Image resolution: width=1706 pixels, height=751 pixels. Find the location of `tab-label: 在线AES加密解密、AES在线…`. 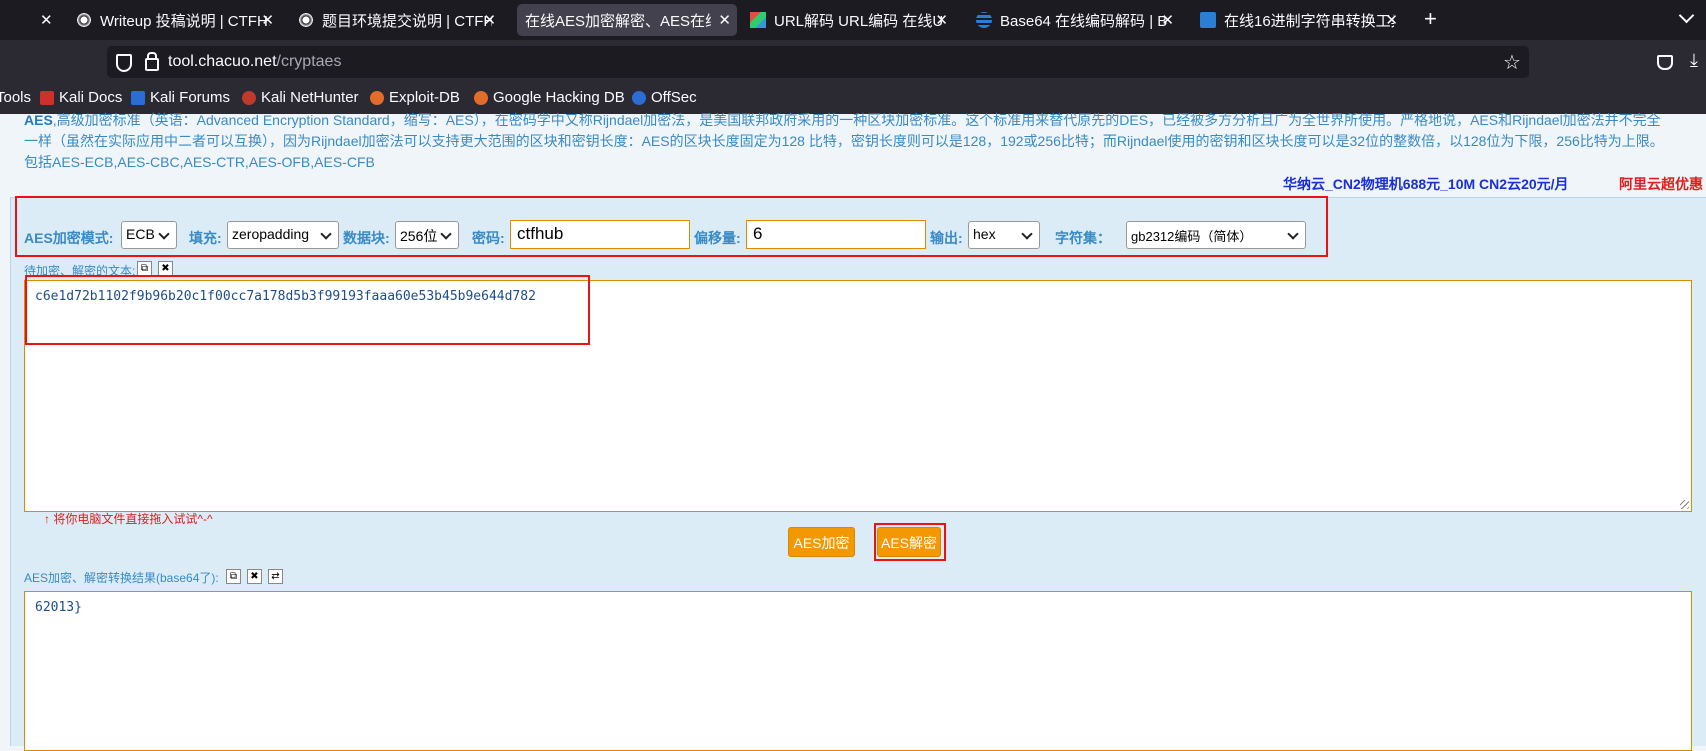

tab-label: 在线AES加密解密、AES在线… is located at coordinates (618, 21).